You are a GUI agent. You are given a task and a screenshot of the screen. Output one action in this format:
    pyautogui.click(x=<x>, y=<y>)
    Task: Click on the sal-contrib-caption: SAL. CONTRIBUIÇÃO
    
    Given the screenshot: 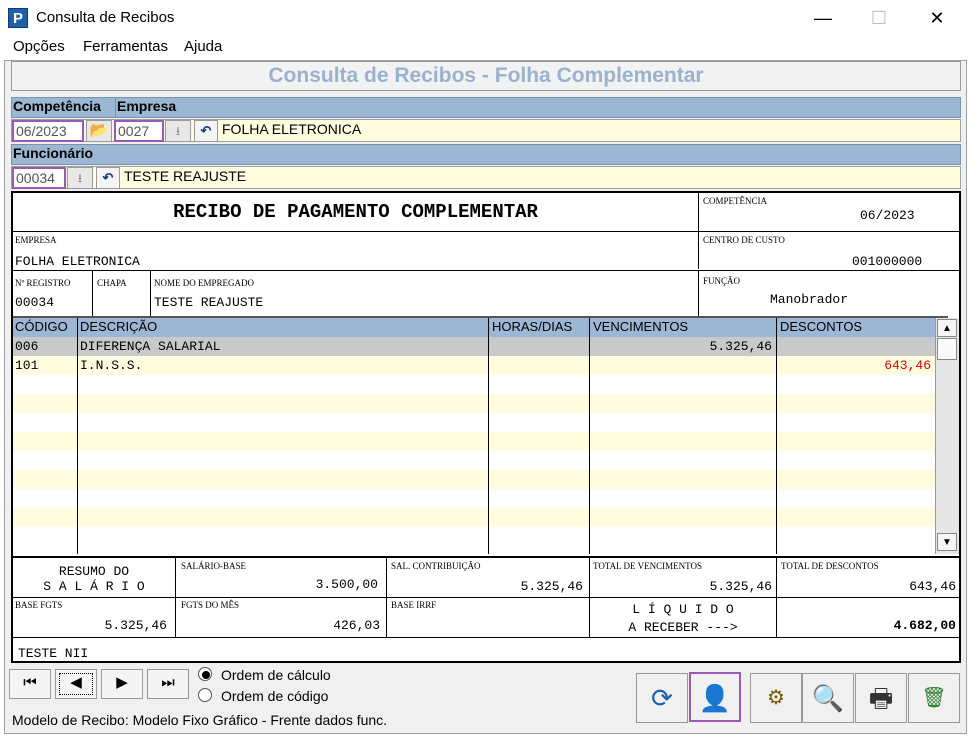 What is the action you would take?
    pyautogui.click(x=436, y=566)
    